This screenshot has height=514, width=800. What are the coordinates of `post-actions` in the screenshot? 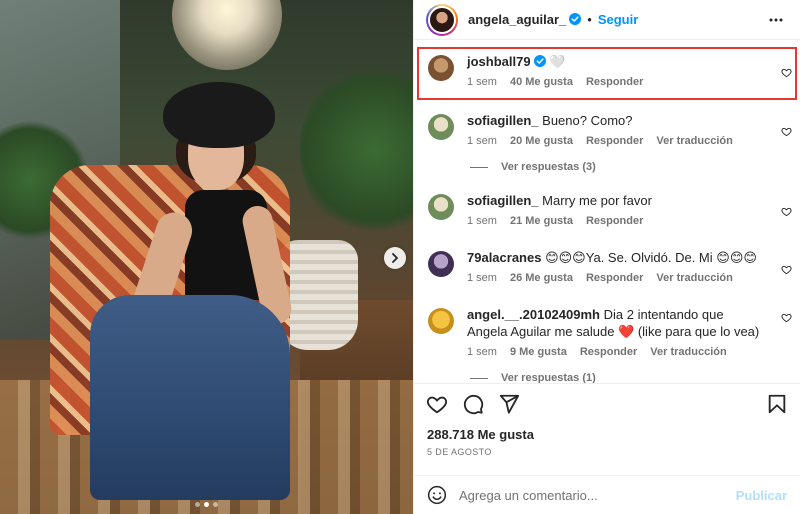 It's located at (607, 403).